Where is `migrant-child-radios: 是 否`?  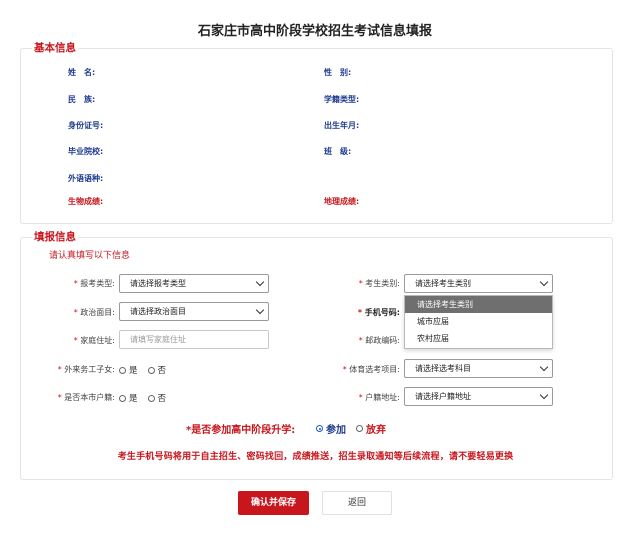 migrant-child-radios: 是 否 is located at coordinates (147, 370).